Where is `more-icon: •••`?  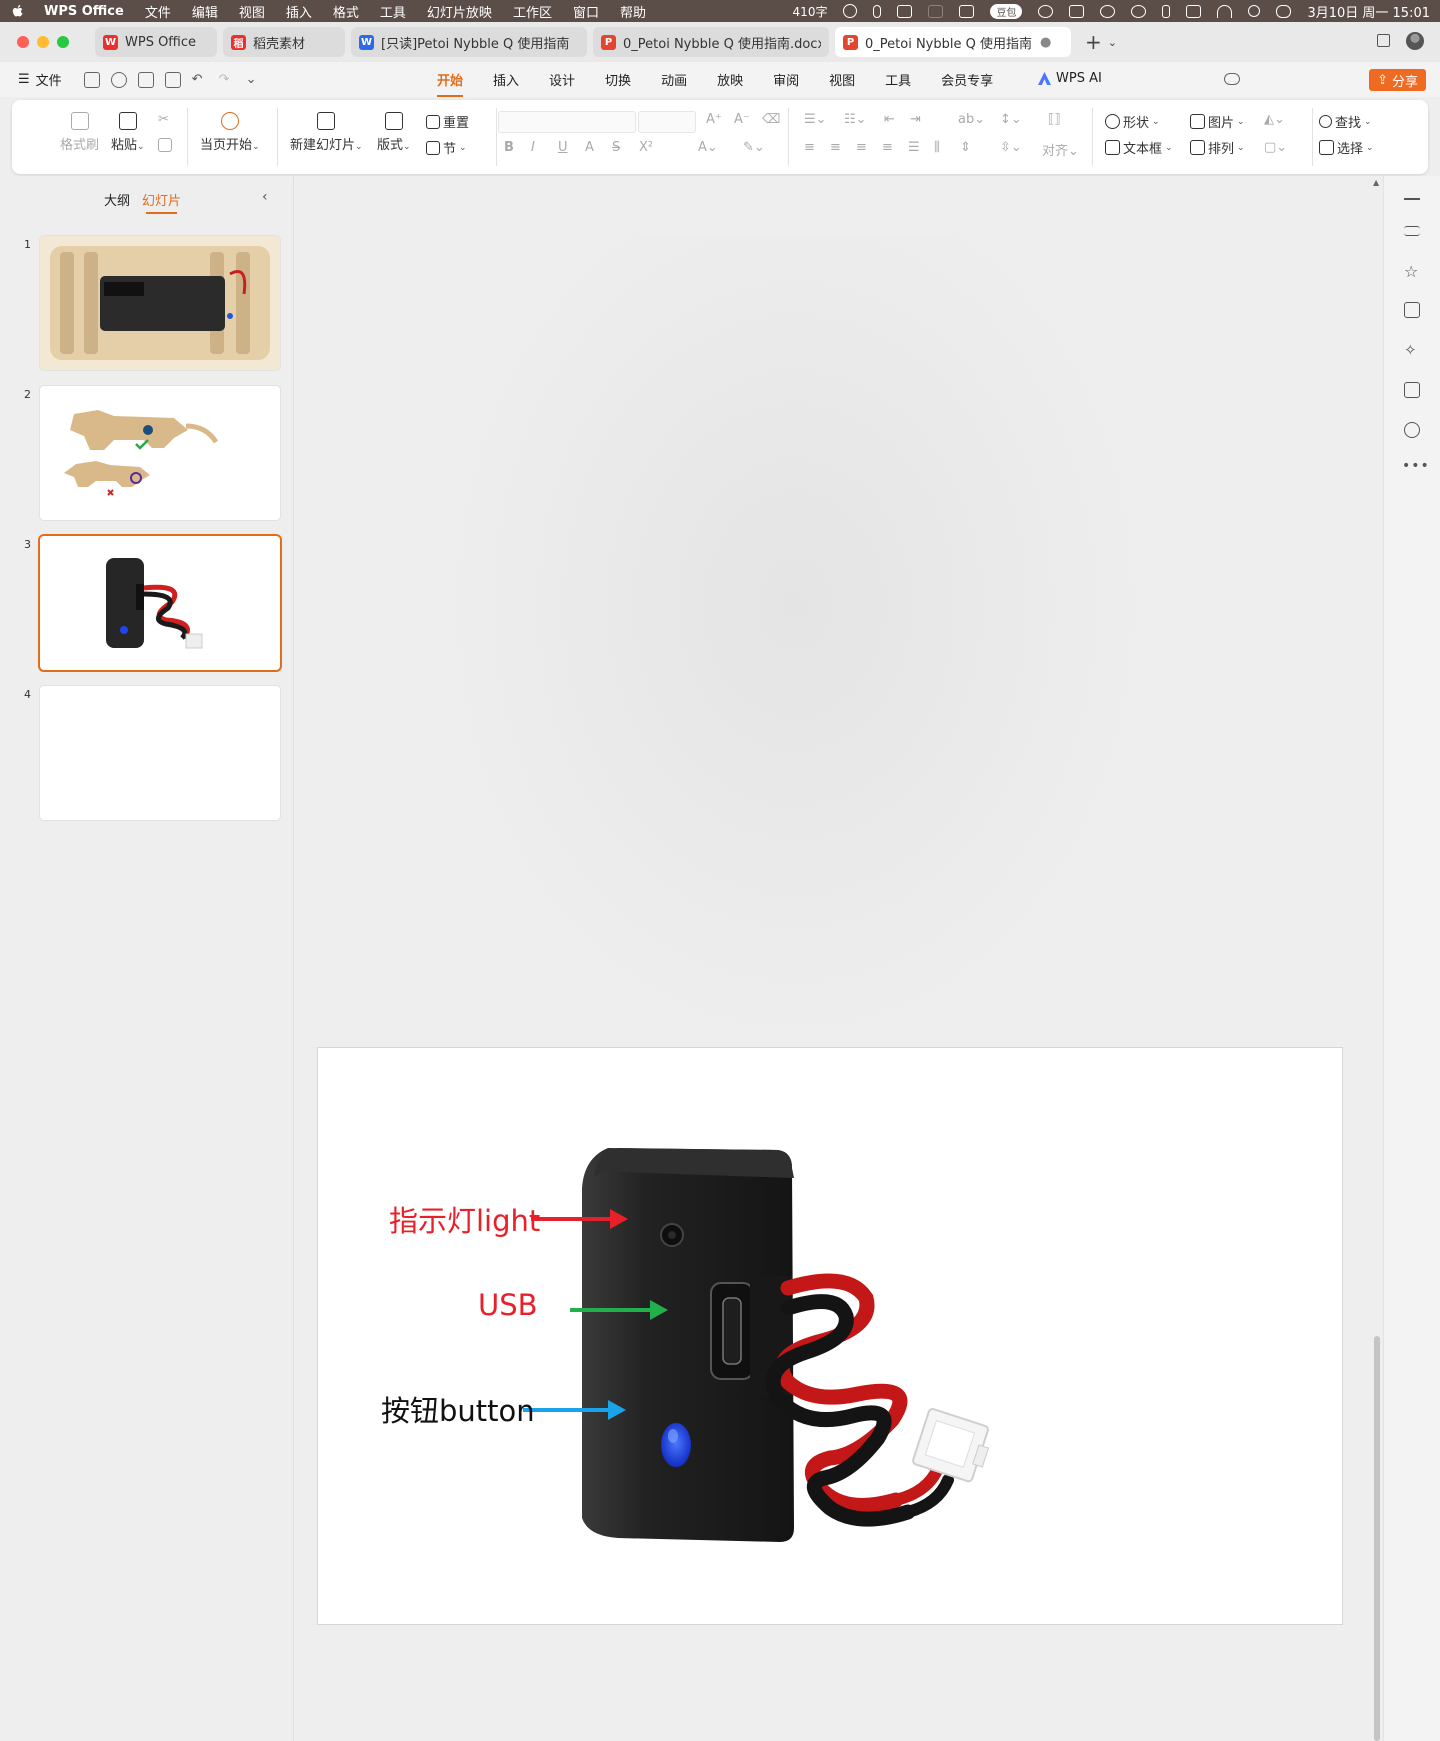 more-icon: ••• is located at coordinates (1416, 466).